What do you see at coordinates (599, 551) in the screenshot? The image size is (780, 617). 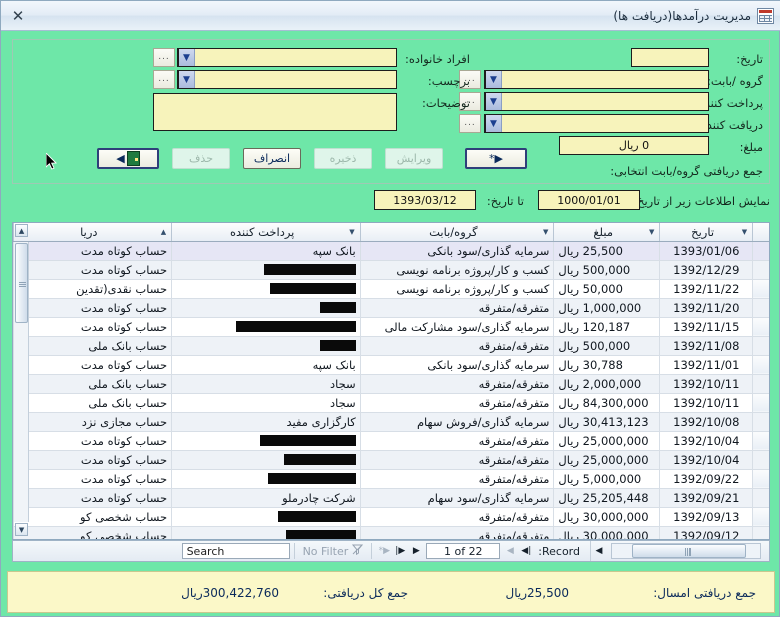 I see `scroll-left-icon: ◀` at bounding box center [599, 551].